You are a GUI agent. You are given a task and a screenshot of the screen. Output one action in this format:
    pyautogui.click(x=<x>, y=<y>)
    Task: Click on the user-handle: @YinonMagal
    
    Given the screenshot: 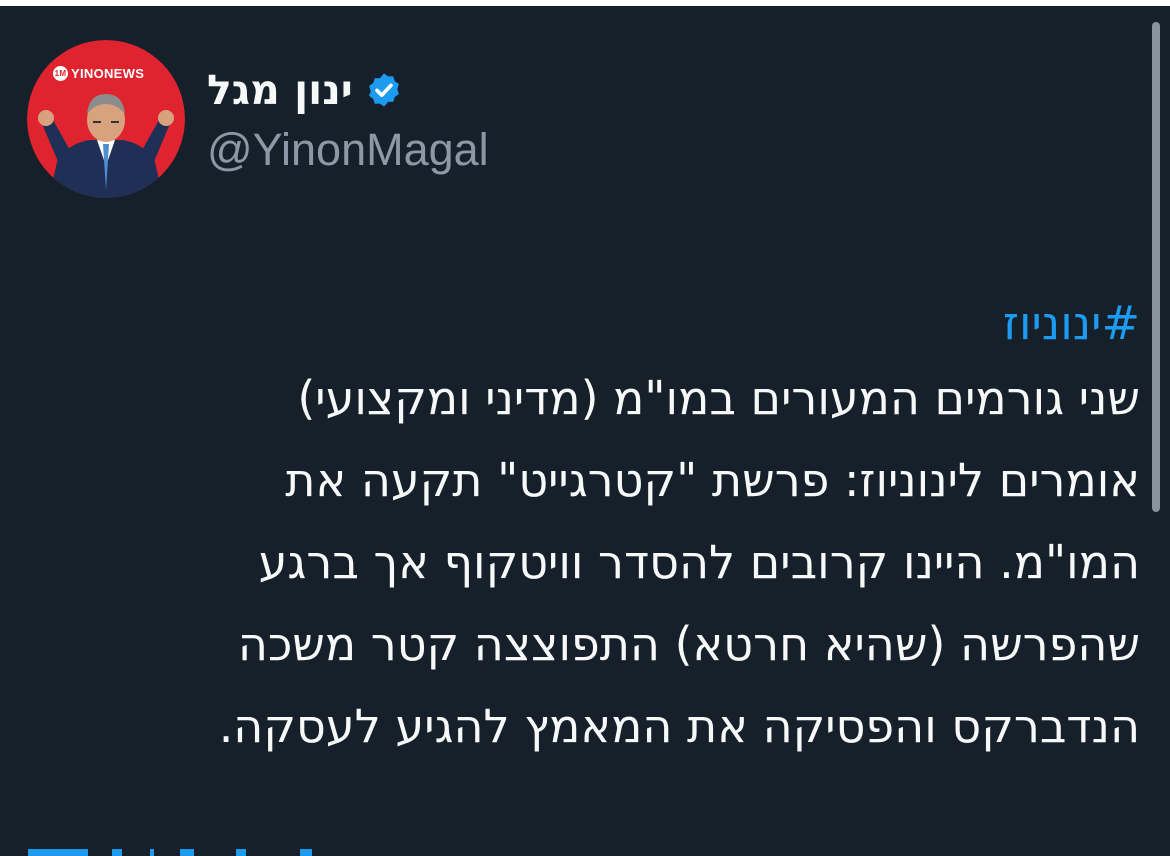 What is the action you would take?
    pyautogui.click(x=467, y=150)
    